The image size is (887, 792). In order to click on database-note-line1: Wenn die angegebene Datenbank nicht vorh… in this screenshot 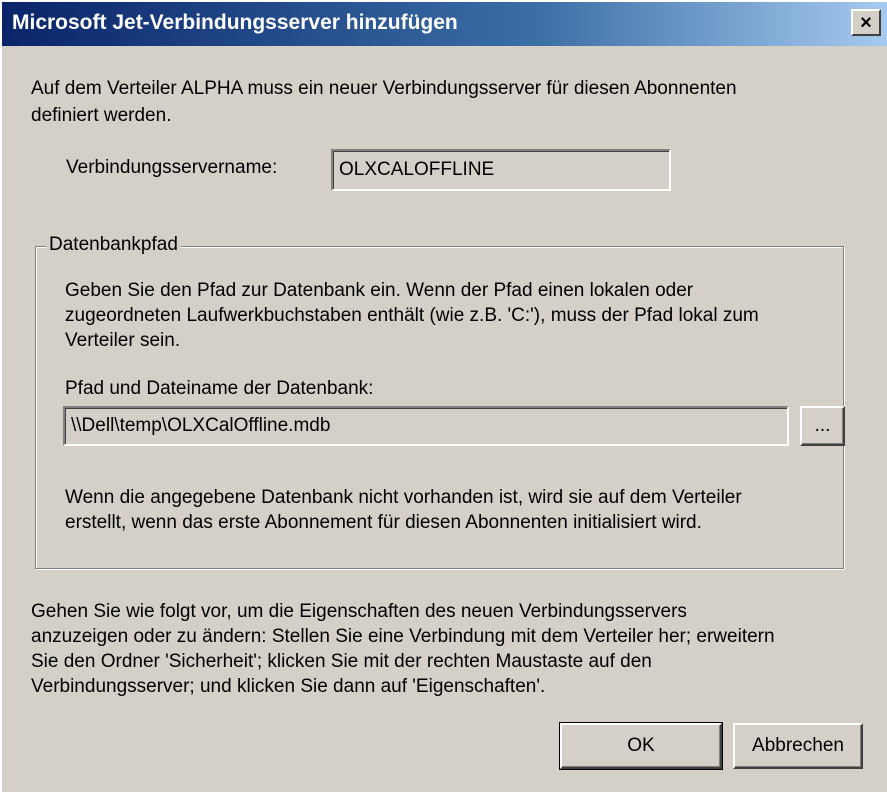, I will do `click(403, 497)`.